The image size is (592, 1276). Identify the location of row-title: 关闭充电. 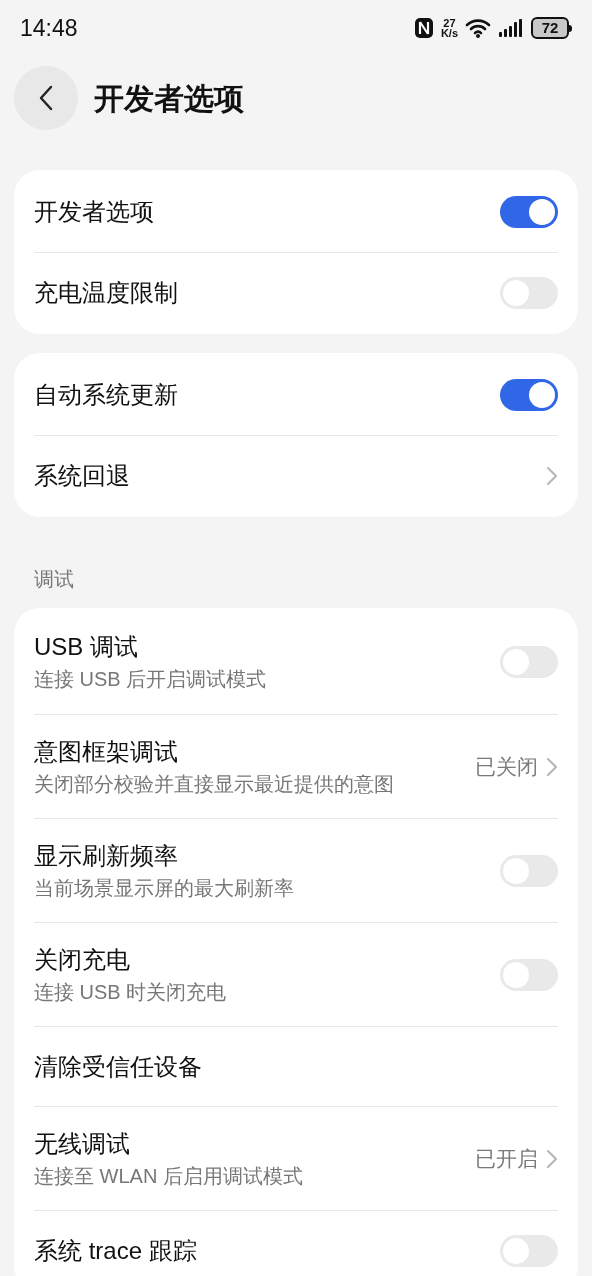
(82, 959).